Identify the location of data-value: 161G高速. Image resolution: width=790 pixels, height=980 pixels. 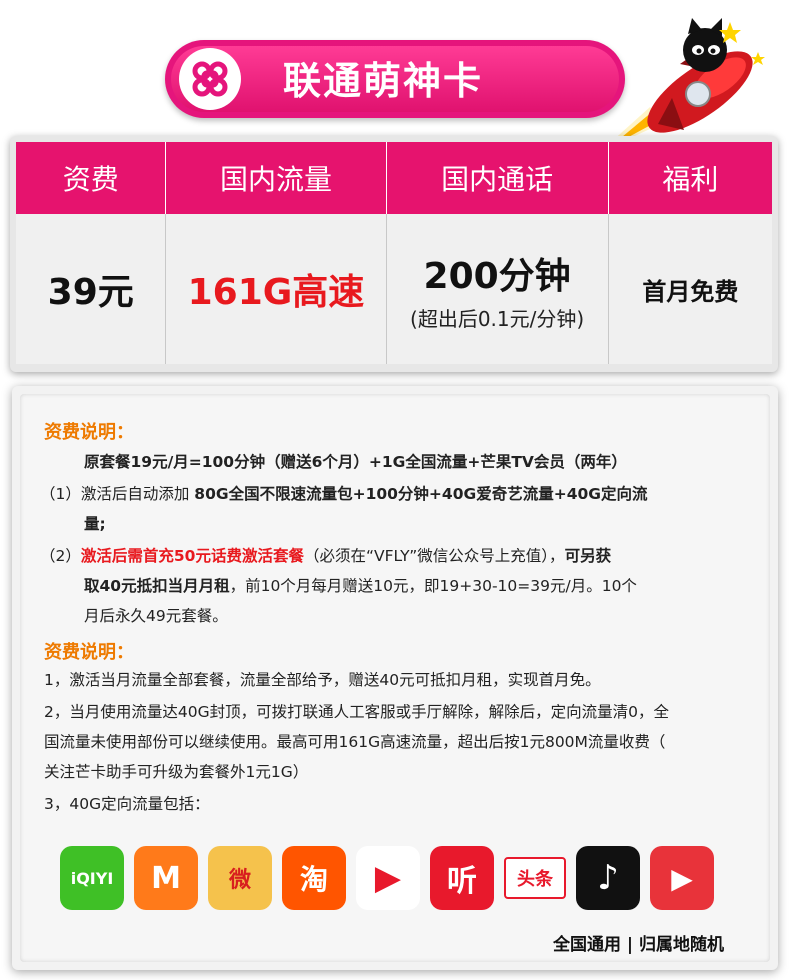
(276, 292).